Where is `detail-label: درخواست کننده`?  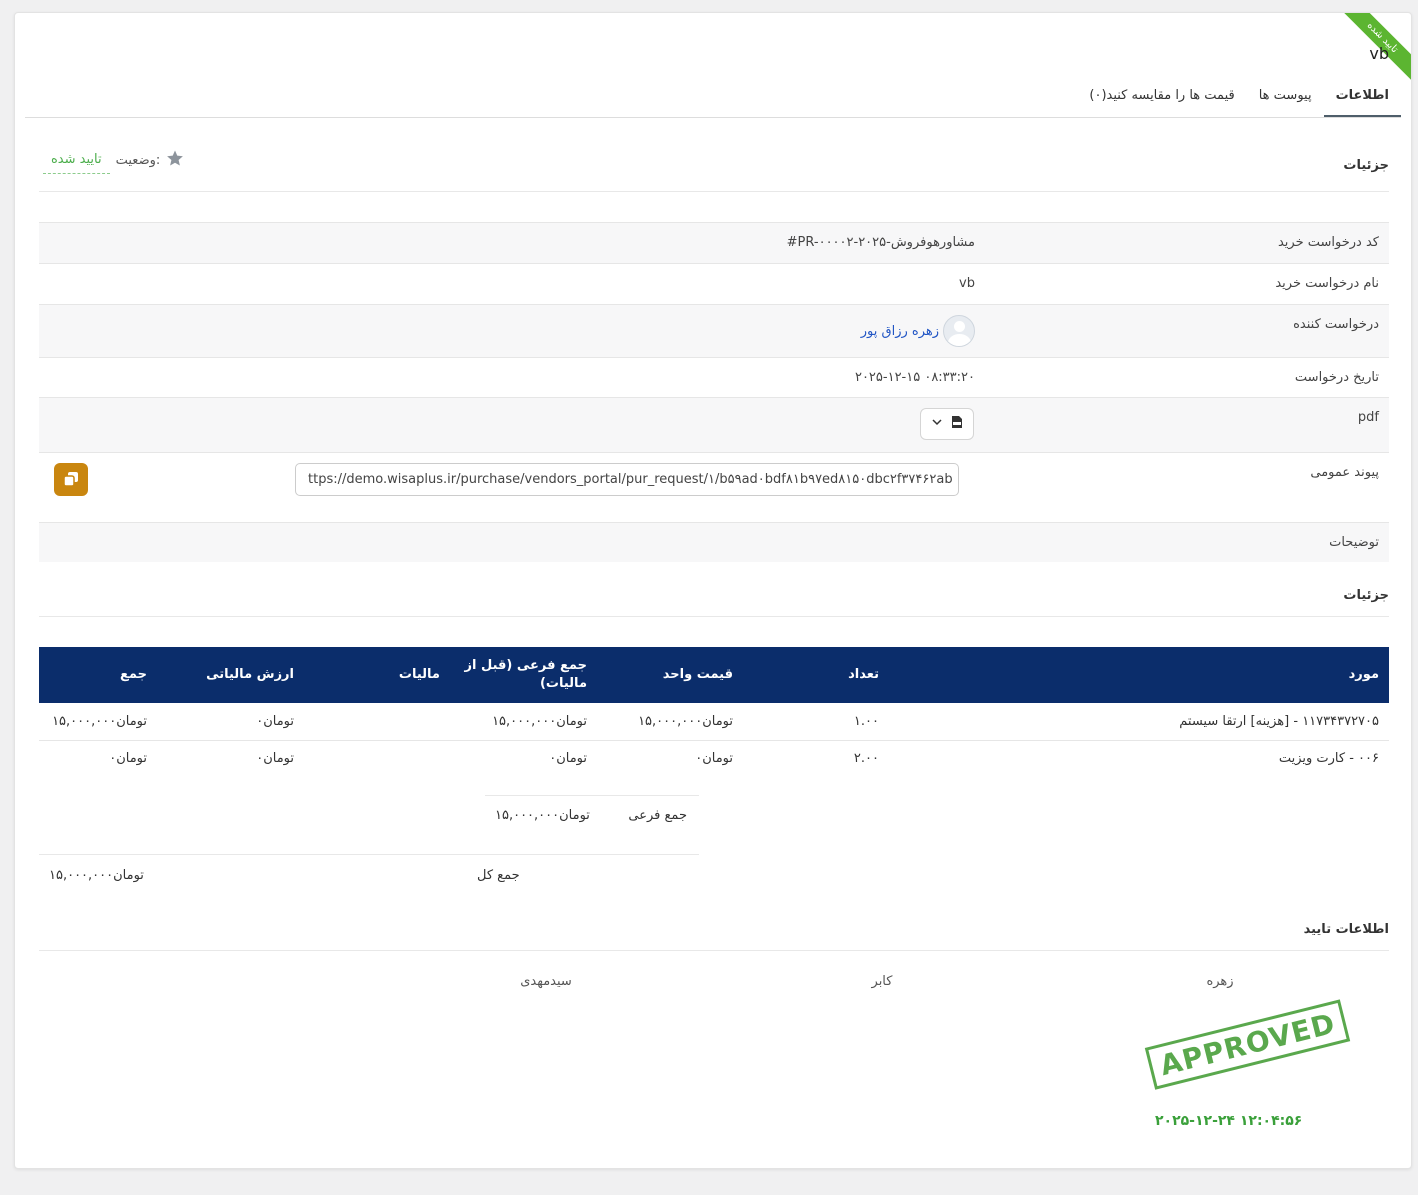
detail-label: درخواست کننده is located at coordinates (1336, 324).